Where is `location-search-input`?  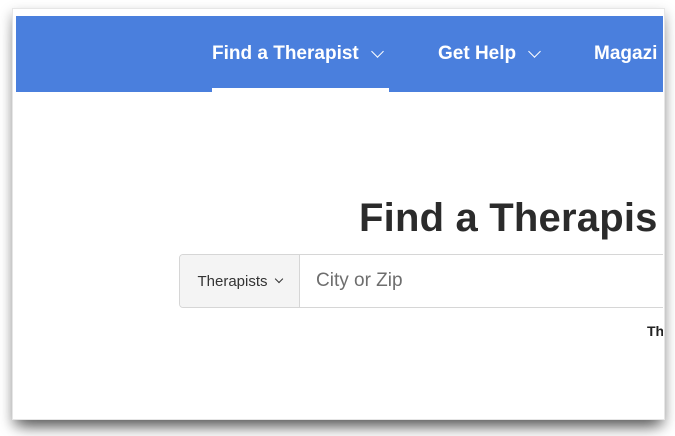
location-search-input is located at coordinates (481, 281).